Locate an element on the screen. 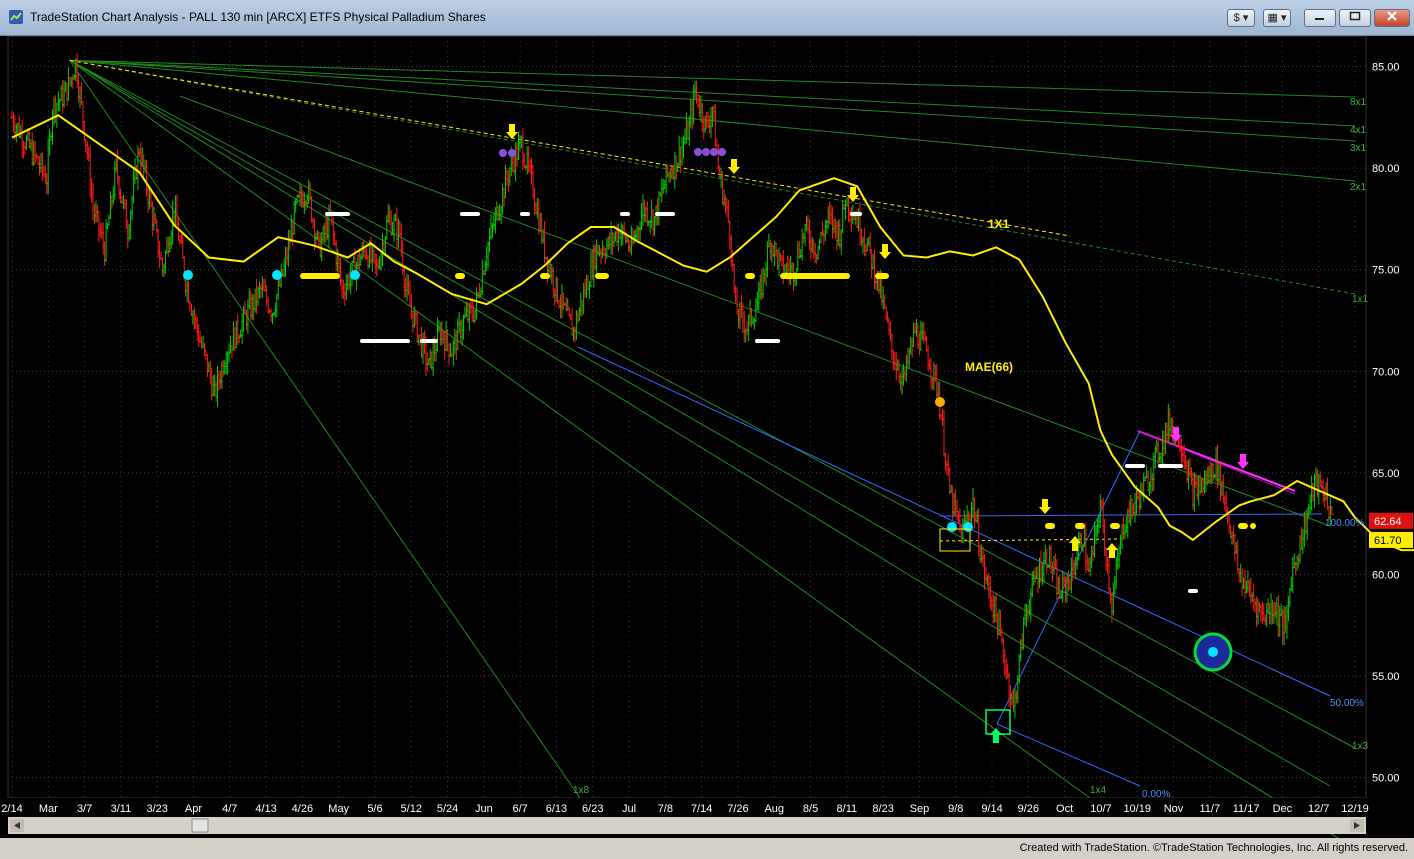  x-tick-label: Sep is located at coordinates (920, 809).